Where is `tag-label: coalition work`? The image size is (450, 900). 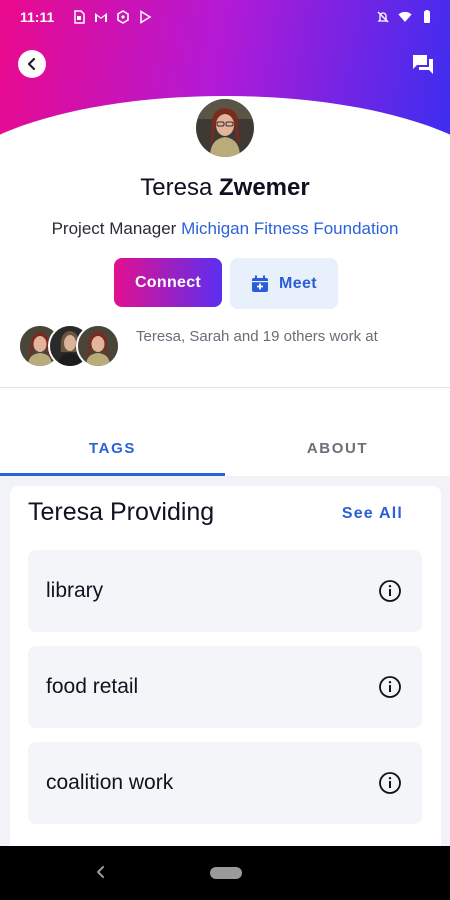
tag-label: coalition work is located at coordinates (110, 782).